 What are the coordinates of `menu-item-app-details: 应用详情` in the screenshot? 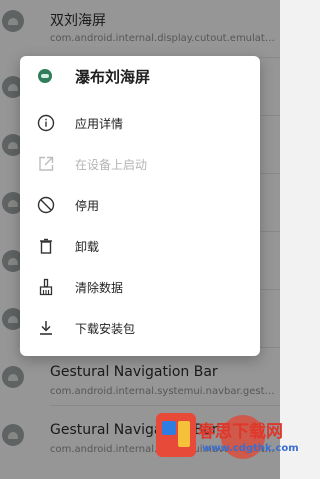 It's located at (140, 123).